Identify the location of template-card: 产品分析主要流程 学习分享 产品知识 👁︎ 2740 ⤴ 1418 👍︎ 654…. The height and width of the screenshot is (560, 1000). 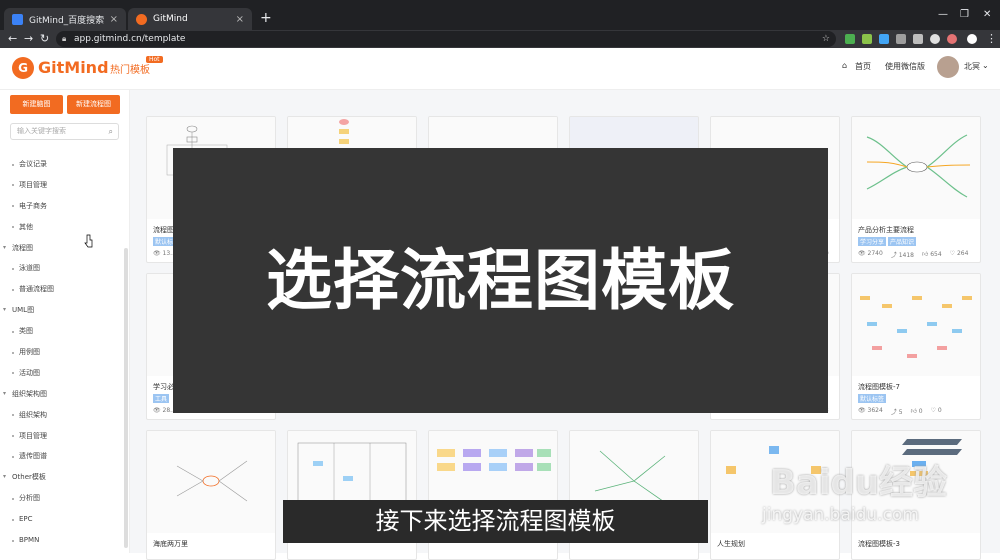
(916, 189).